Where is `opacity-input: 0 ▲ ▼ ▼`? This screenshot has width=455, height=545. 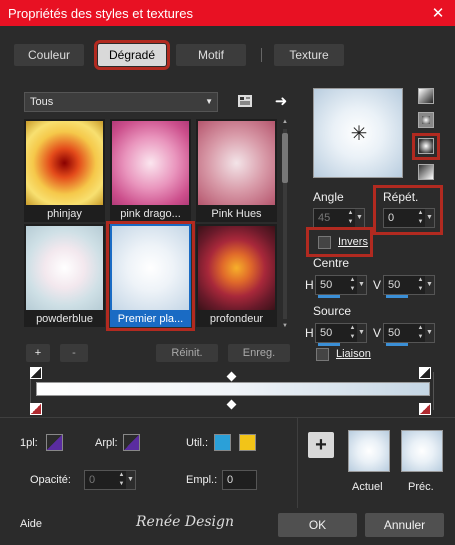 opacity-input: 0 ▲ ▼ ▼ is located at coordinates (110, 480).